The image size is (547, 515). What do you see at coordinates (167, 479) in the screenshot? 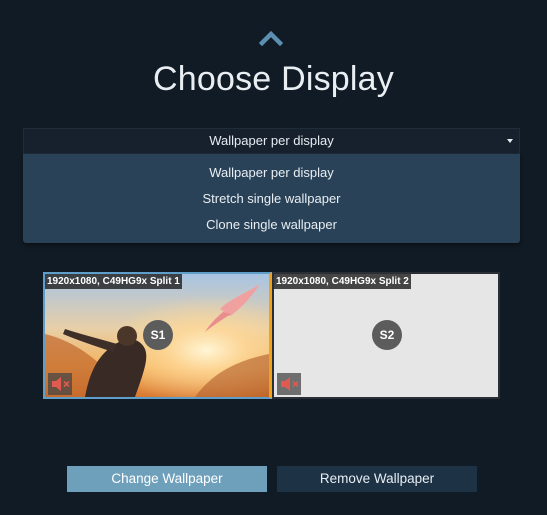
I see `change-wallpaper-button: Change Wallpaper` at bounding box center [167, 479].